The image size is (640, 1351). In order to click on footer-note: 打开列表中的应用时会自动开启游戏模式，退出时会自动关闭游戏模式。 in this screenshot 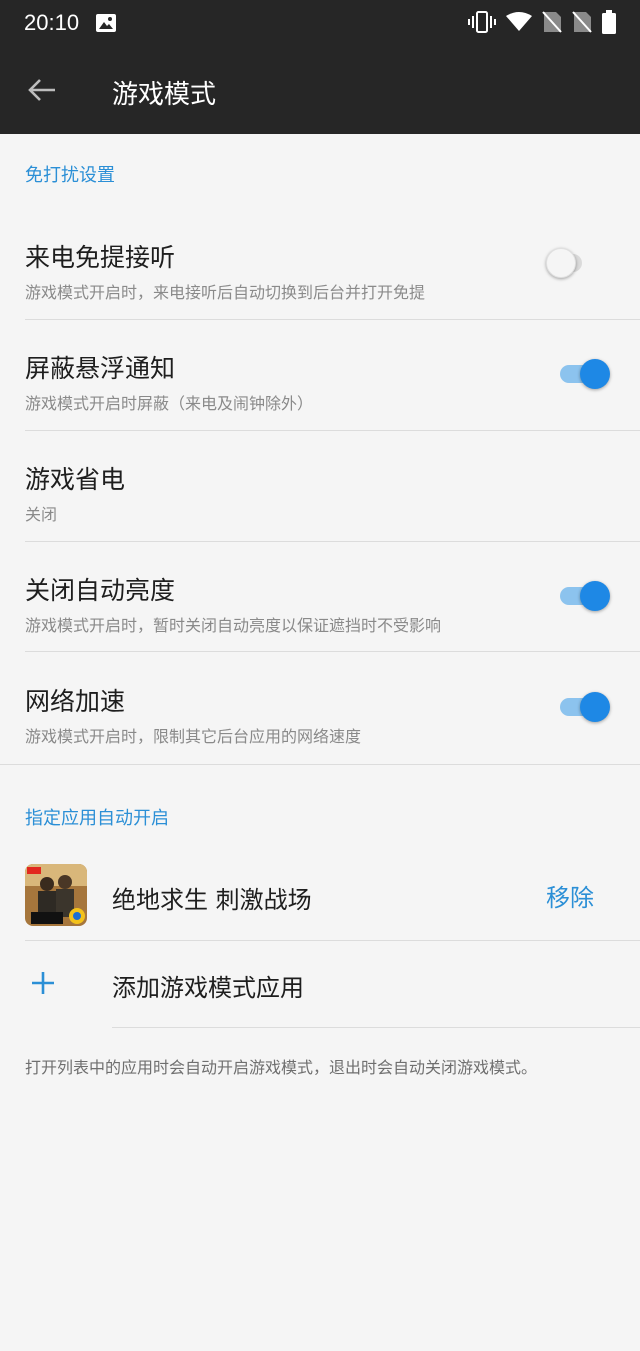, I will do `click(281, 1067)`.